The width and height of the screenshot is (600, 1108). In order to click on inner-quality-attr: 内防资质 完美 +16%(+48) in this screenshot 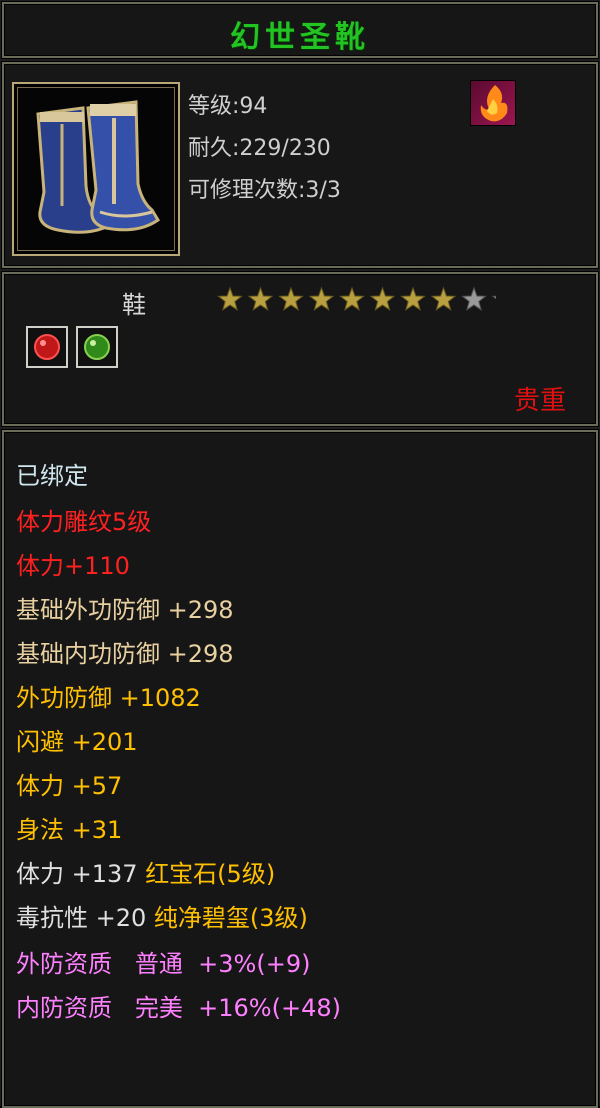, I will do `click(178, 1005)`.